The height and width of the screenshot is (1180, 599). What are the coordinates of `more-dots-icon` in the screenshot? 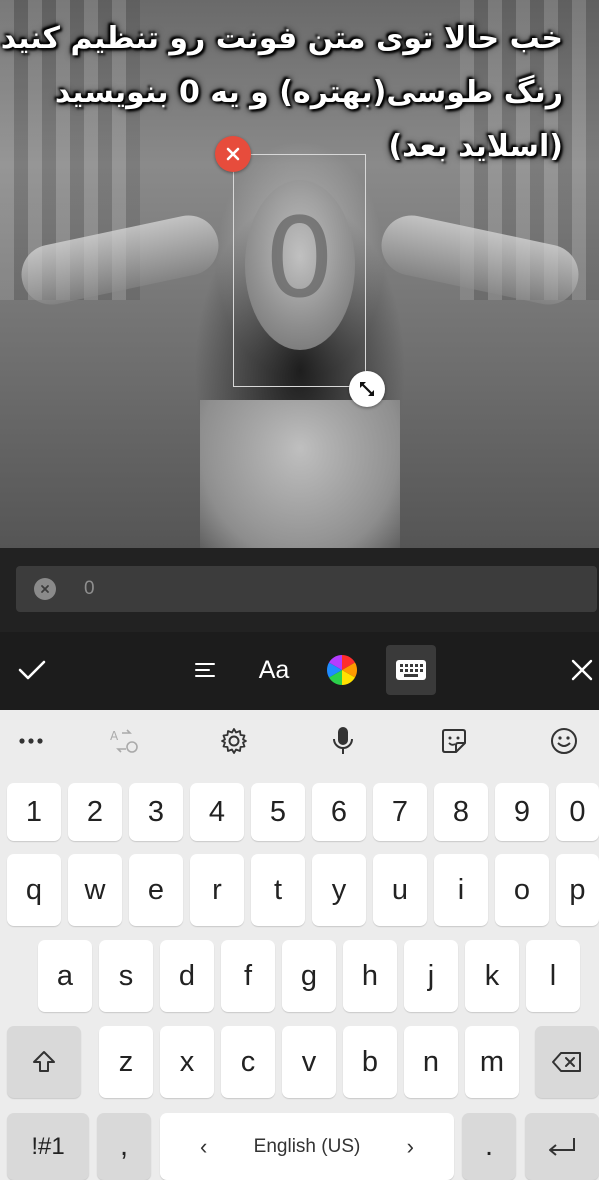 It's located at (31, 741).